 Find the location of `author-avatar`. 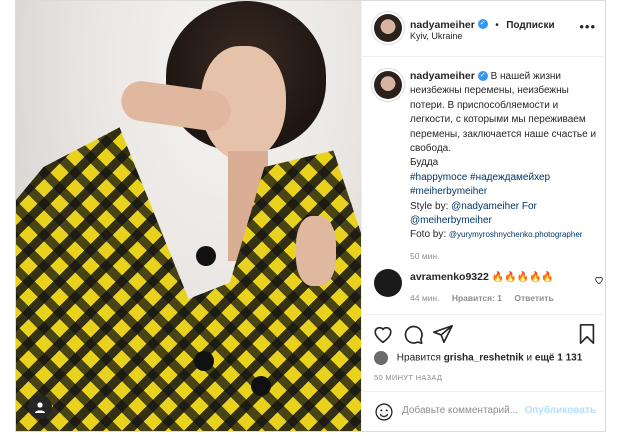

author-avatar is located at coordinates (388, 28).